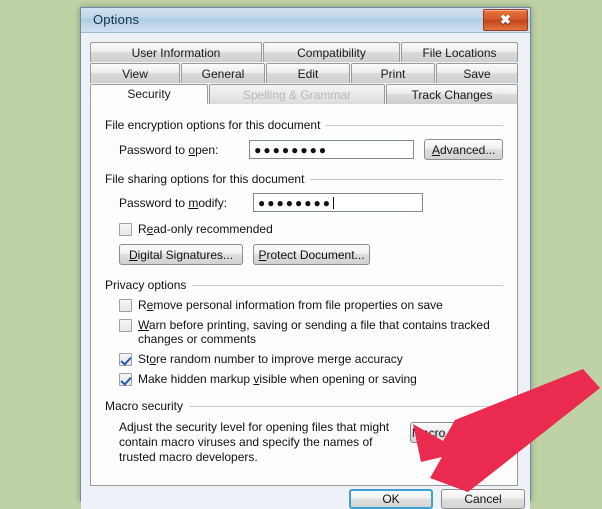 This screenshot has width=602, height=509. Describe the element at coordinates (297, 94) in the screenshot. I see `tab-spelling-grammar: Spelling & Grammar` at that location.